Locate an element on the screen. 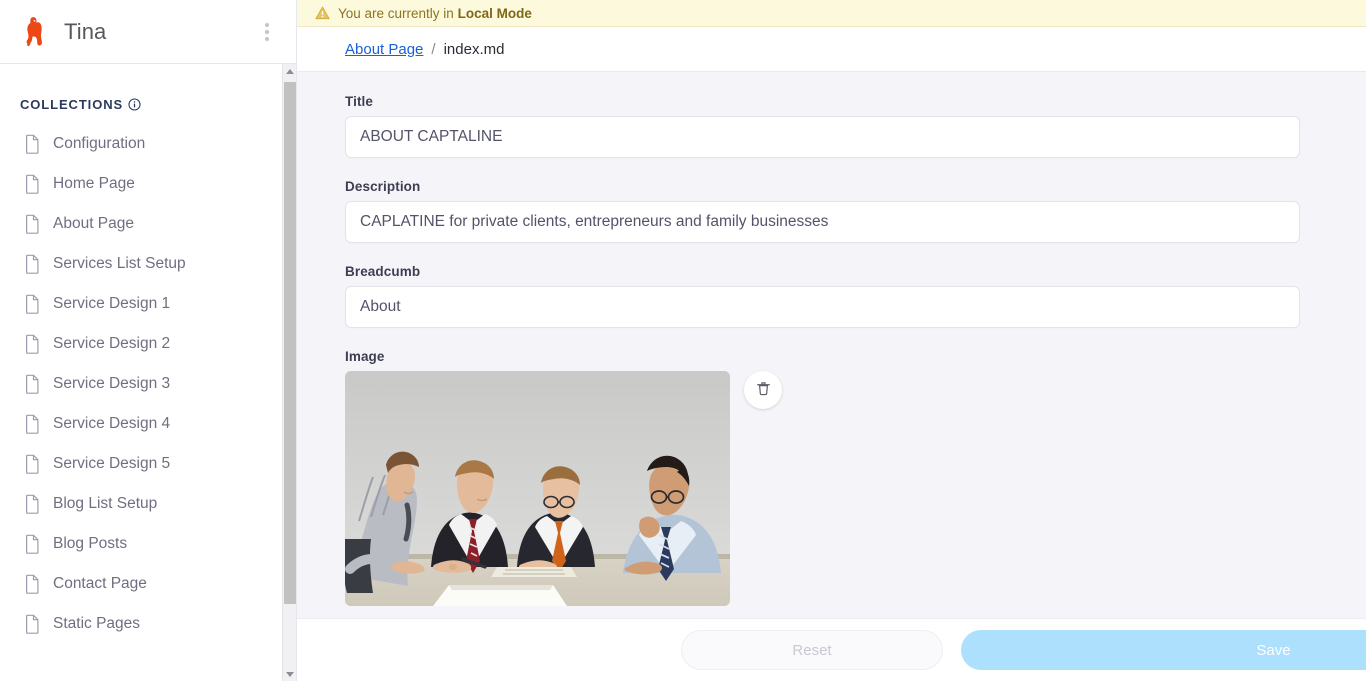 The width and height of the screenshot is (1366, 681). site-heading: SITE is located at coordinates (141, 662).